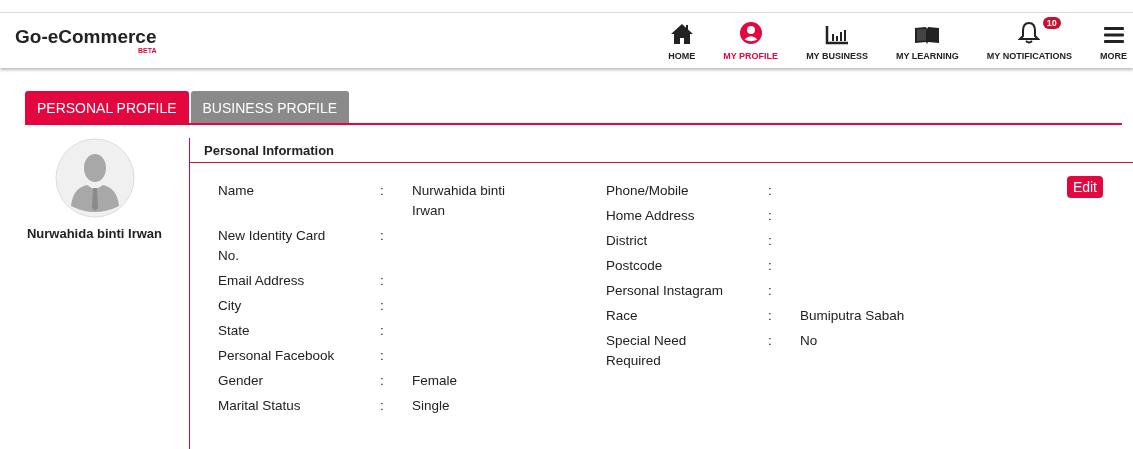 The width and height of the screenshot is (1133, 449). Describe the element at coordinates (1051, 22) in the screenshot. I see `notification-badge: 10` at that location.